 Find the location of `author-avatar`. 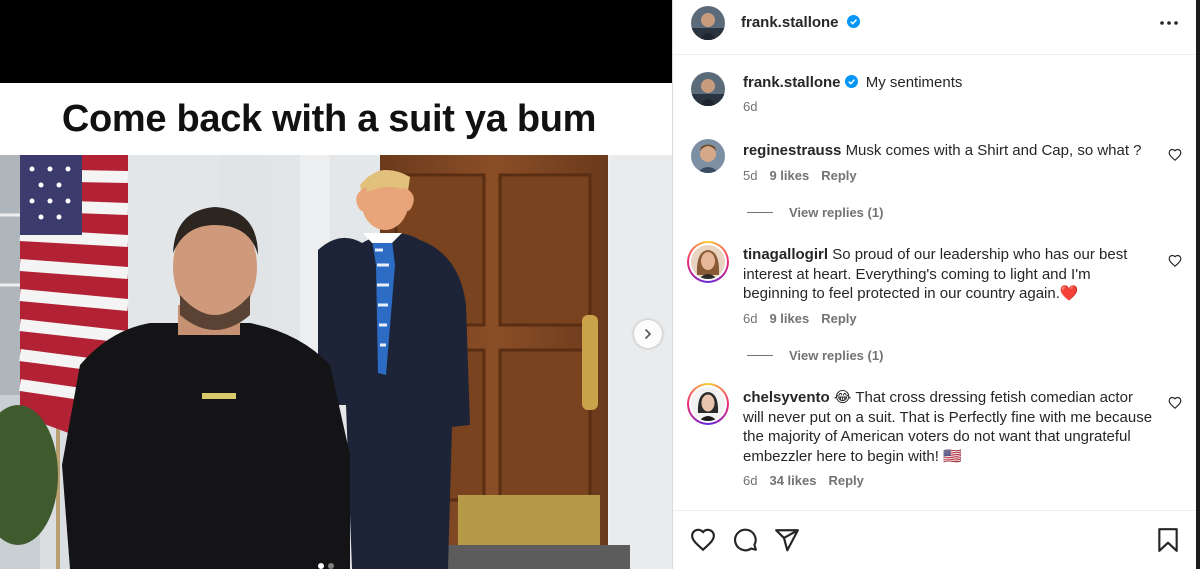

author-avatar is located at coordinates (708, 23).